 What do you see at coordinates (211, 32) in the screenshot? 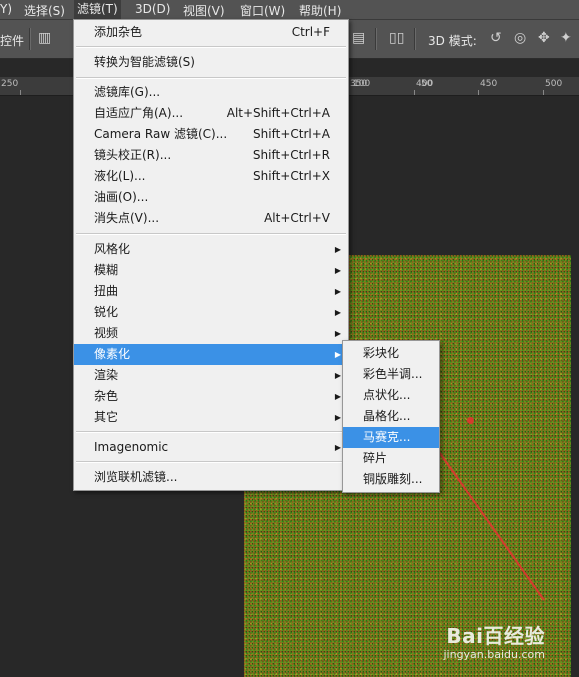
I see `menu-item-add-noise: 添加杂色 Ctrl+F` at bounding box center [211, 32].